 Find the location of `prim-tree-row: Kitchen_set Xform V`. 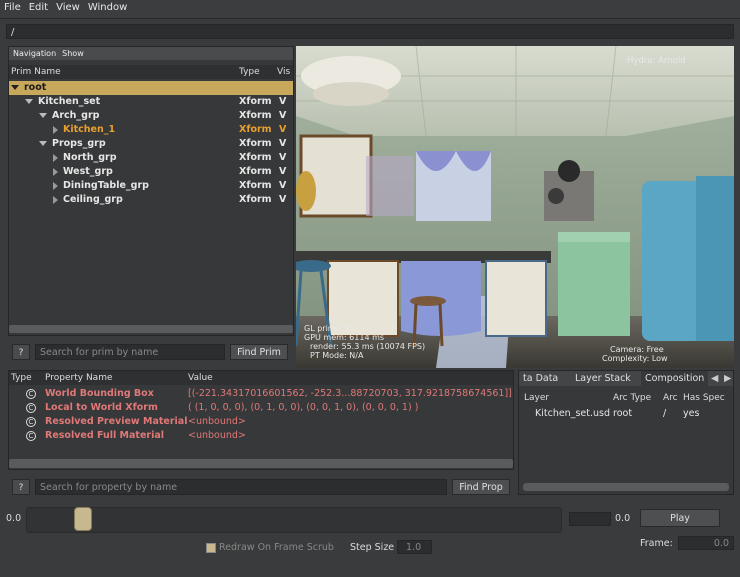

prim-tree-row: Kitchen_set Xform V is located at coordinates (151, 102).